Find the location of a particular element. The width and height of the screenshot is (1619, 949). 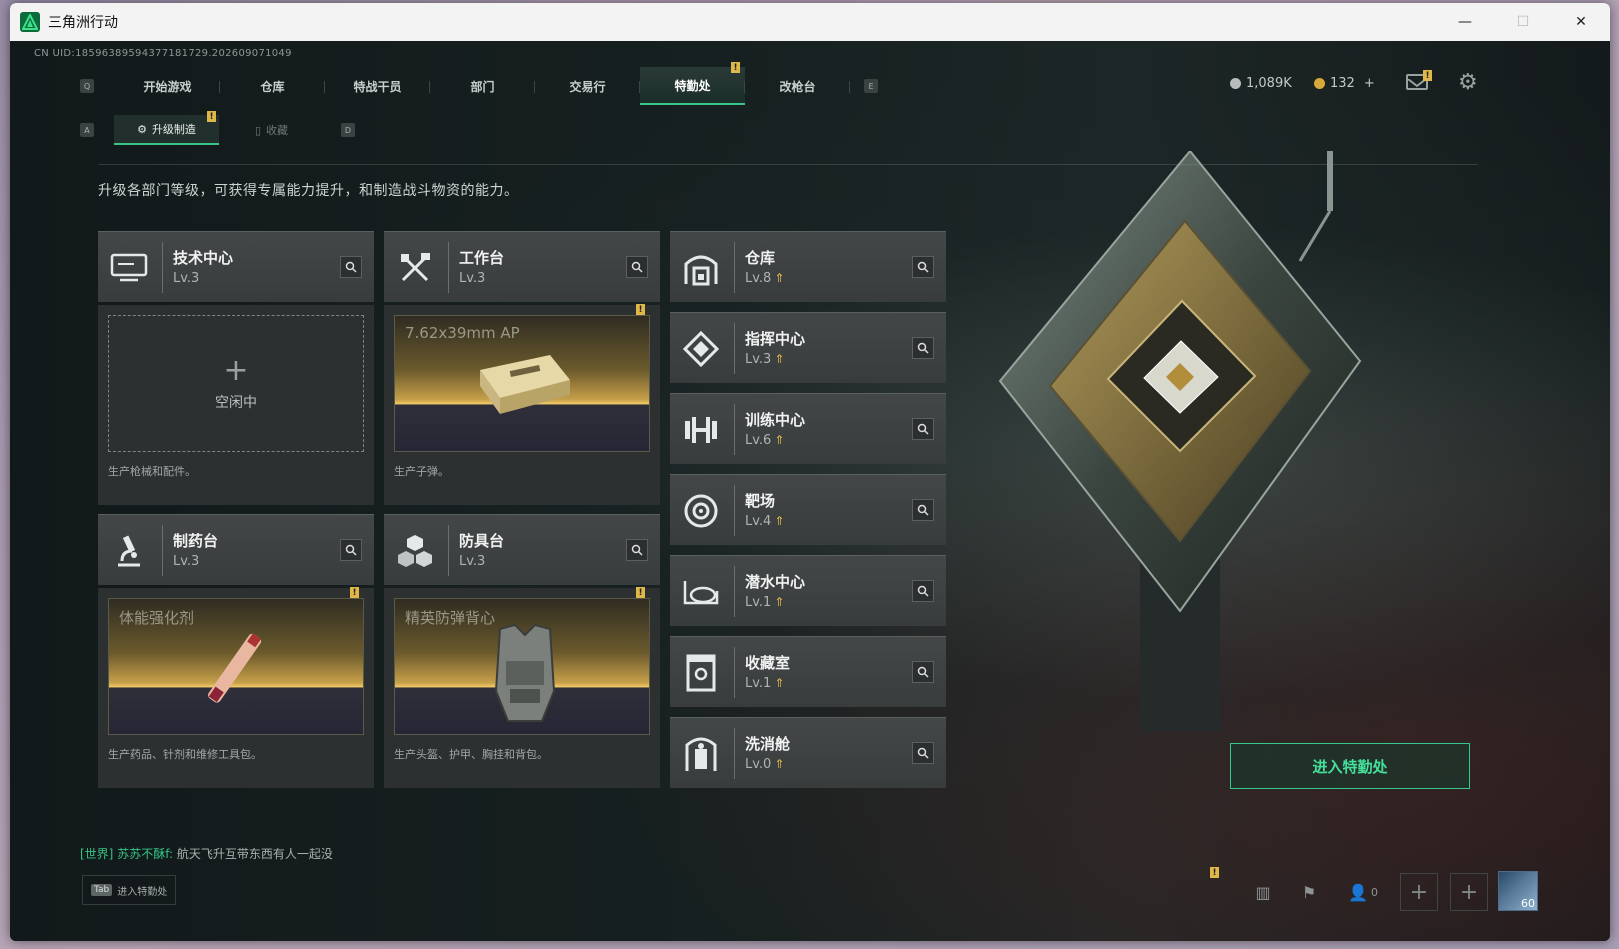

syringe-icon is located at coordinates (235, 668).